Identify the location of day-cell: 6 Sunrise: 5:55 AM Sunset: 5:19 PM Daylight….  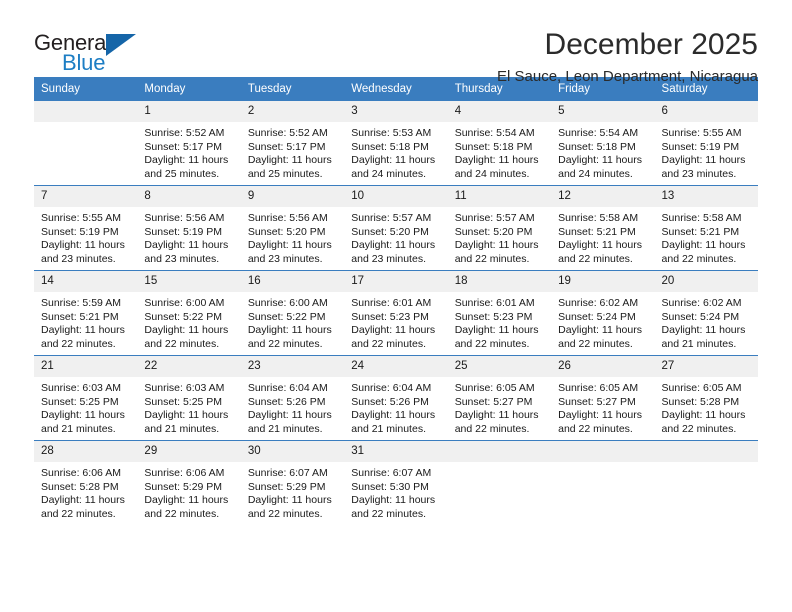
(706, 143).